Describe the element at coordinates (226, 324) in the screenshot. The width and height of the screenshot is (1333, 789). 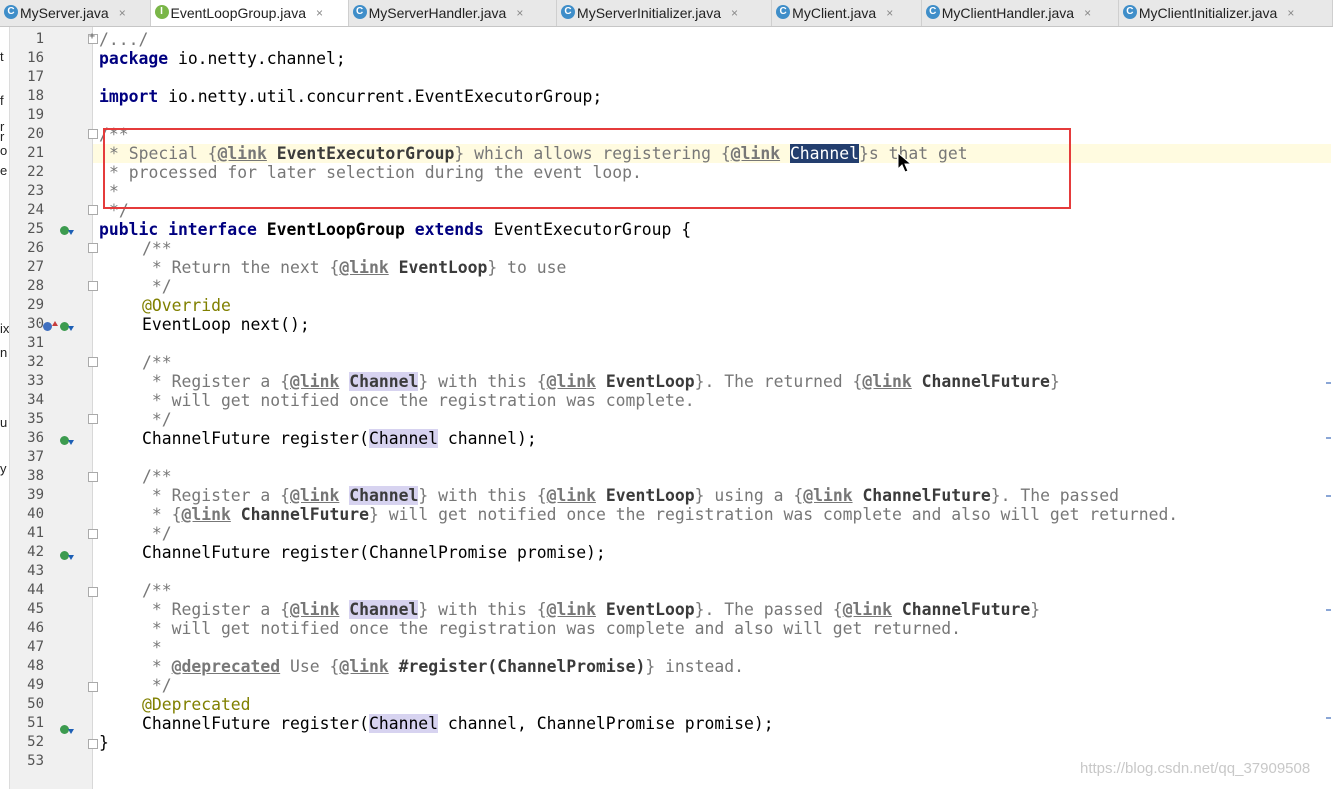
I see `code-line-30: EventLoop next();` at that location.